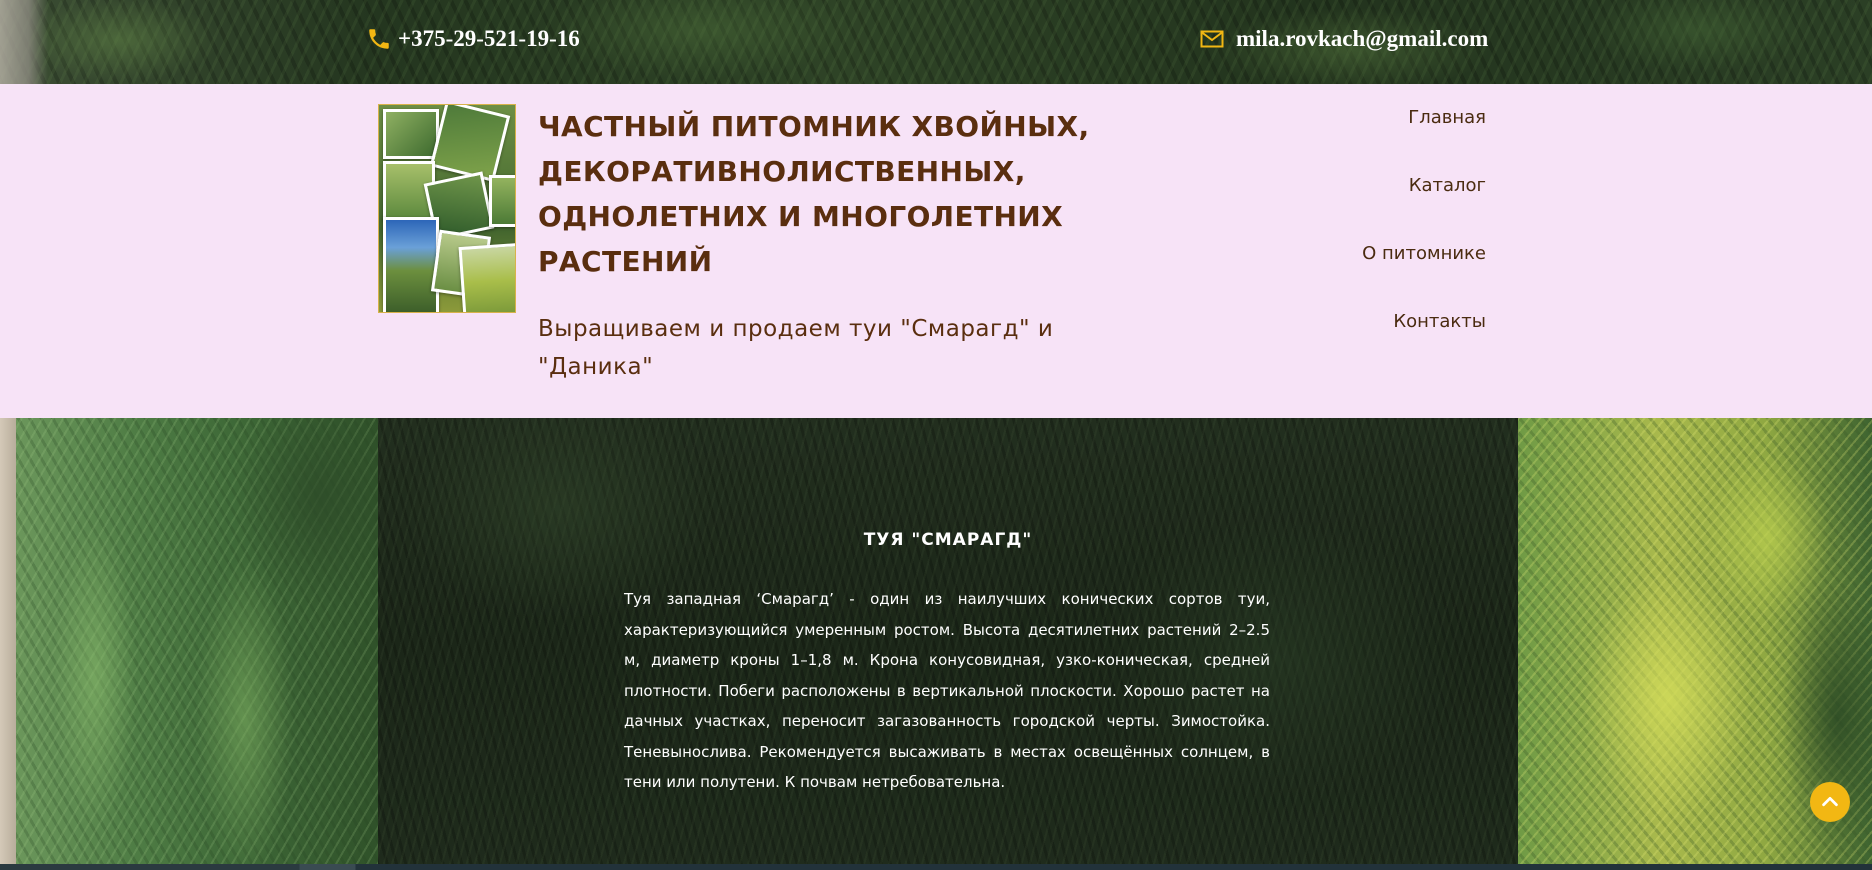  Describe the element at coordinates (936, 42) in the screenshot. I see `top-contact-bar: +375-29-521-19-16 mila.rovkach@gmail.com` at that location.